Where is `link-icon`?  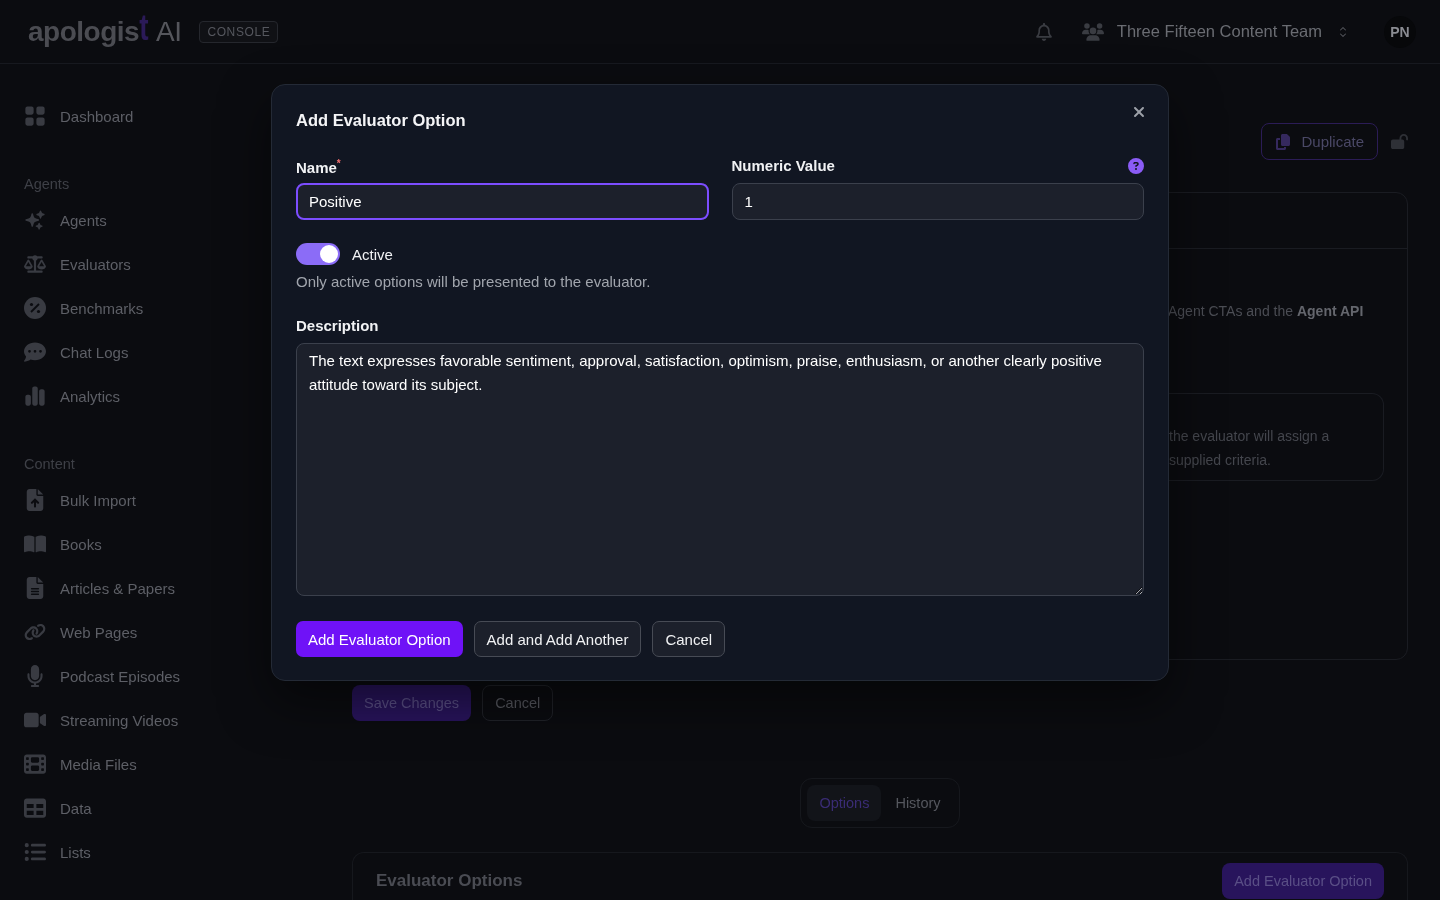
link-icon is located at coordinates (35, 632).